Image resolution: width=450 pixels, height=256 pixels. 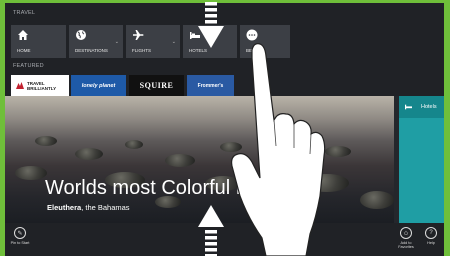 What do you see at coordinates (406, 233) in the screenshot?
I see `star-icon: ✩` at bounding box center [406, 233].